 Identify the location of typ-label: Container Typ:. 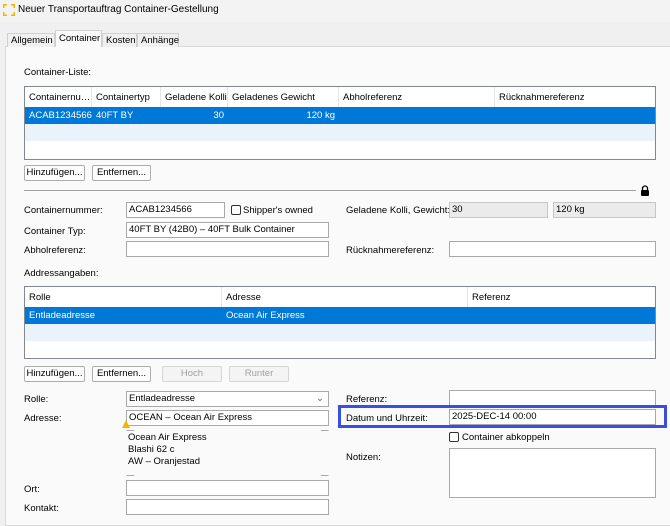
(55, 231).